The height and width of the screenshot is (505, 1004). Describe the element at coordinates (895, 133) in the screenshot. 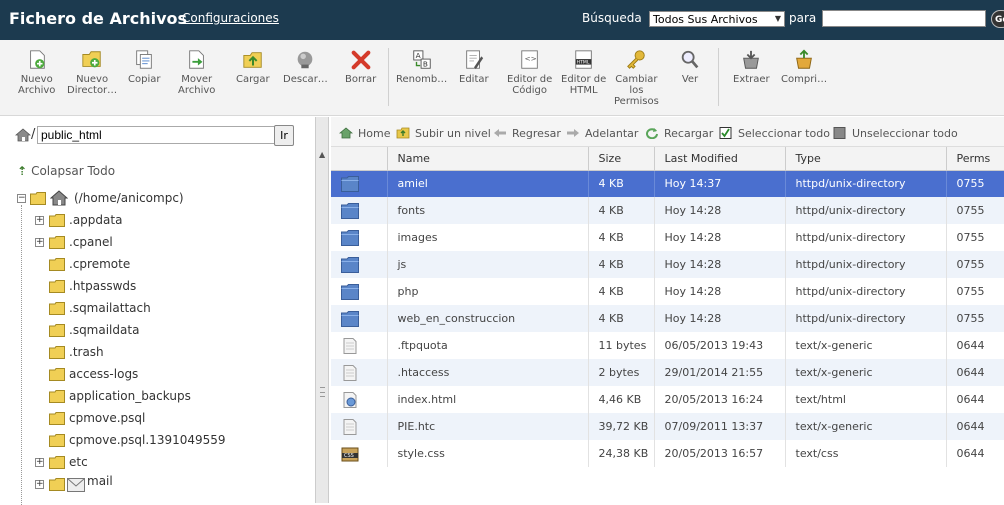

I see `nav-unselect-all-button: Unseleccionar todo` at that location.